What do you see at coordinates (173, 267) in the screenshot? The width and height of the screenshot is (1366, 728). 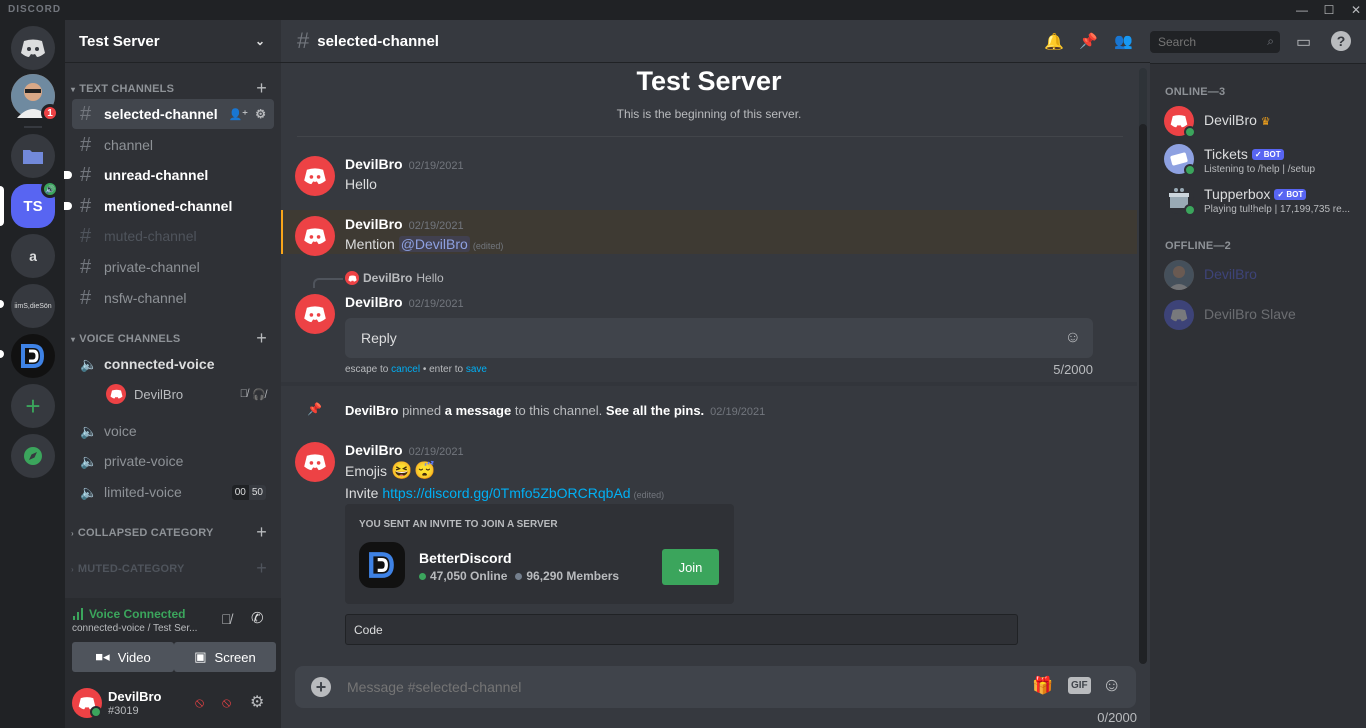 I see `channel-private-channel: # private-channel` at bounding box center [173, 267].